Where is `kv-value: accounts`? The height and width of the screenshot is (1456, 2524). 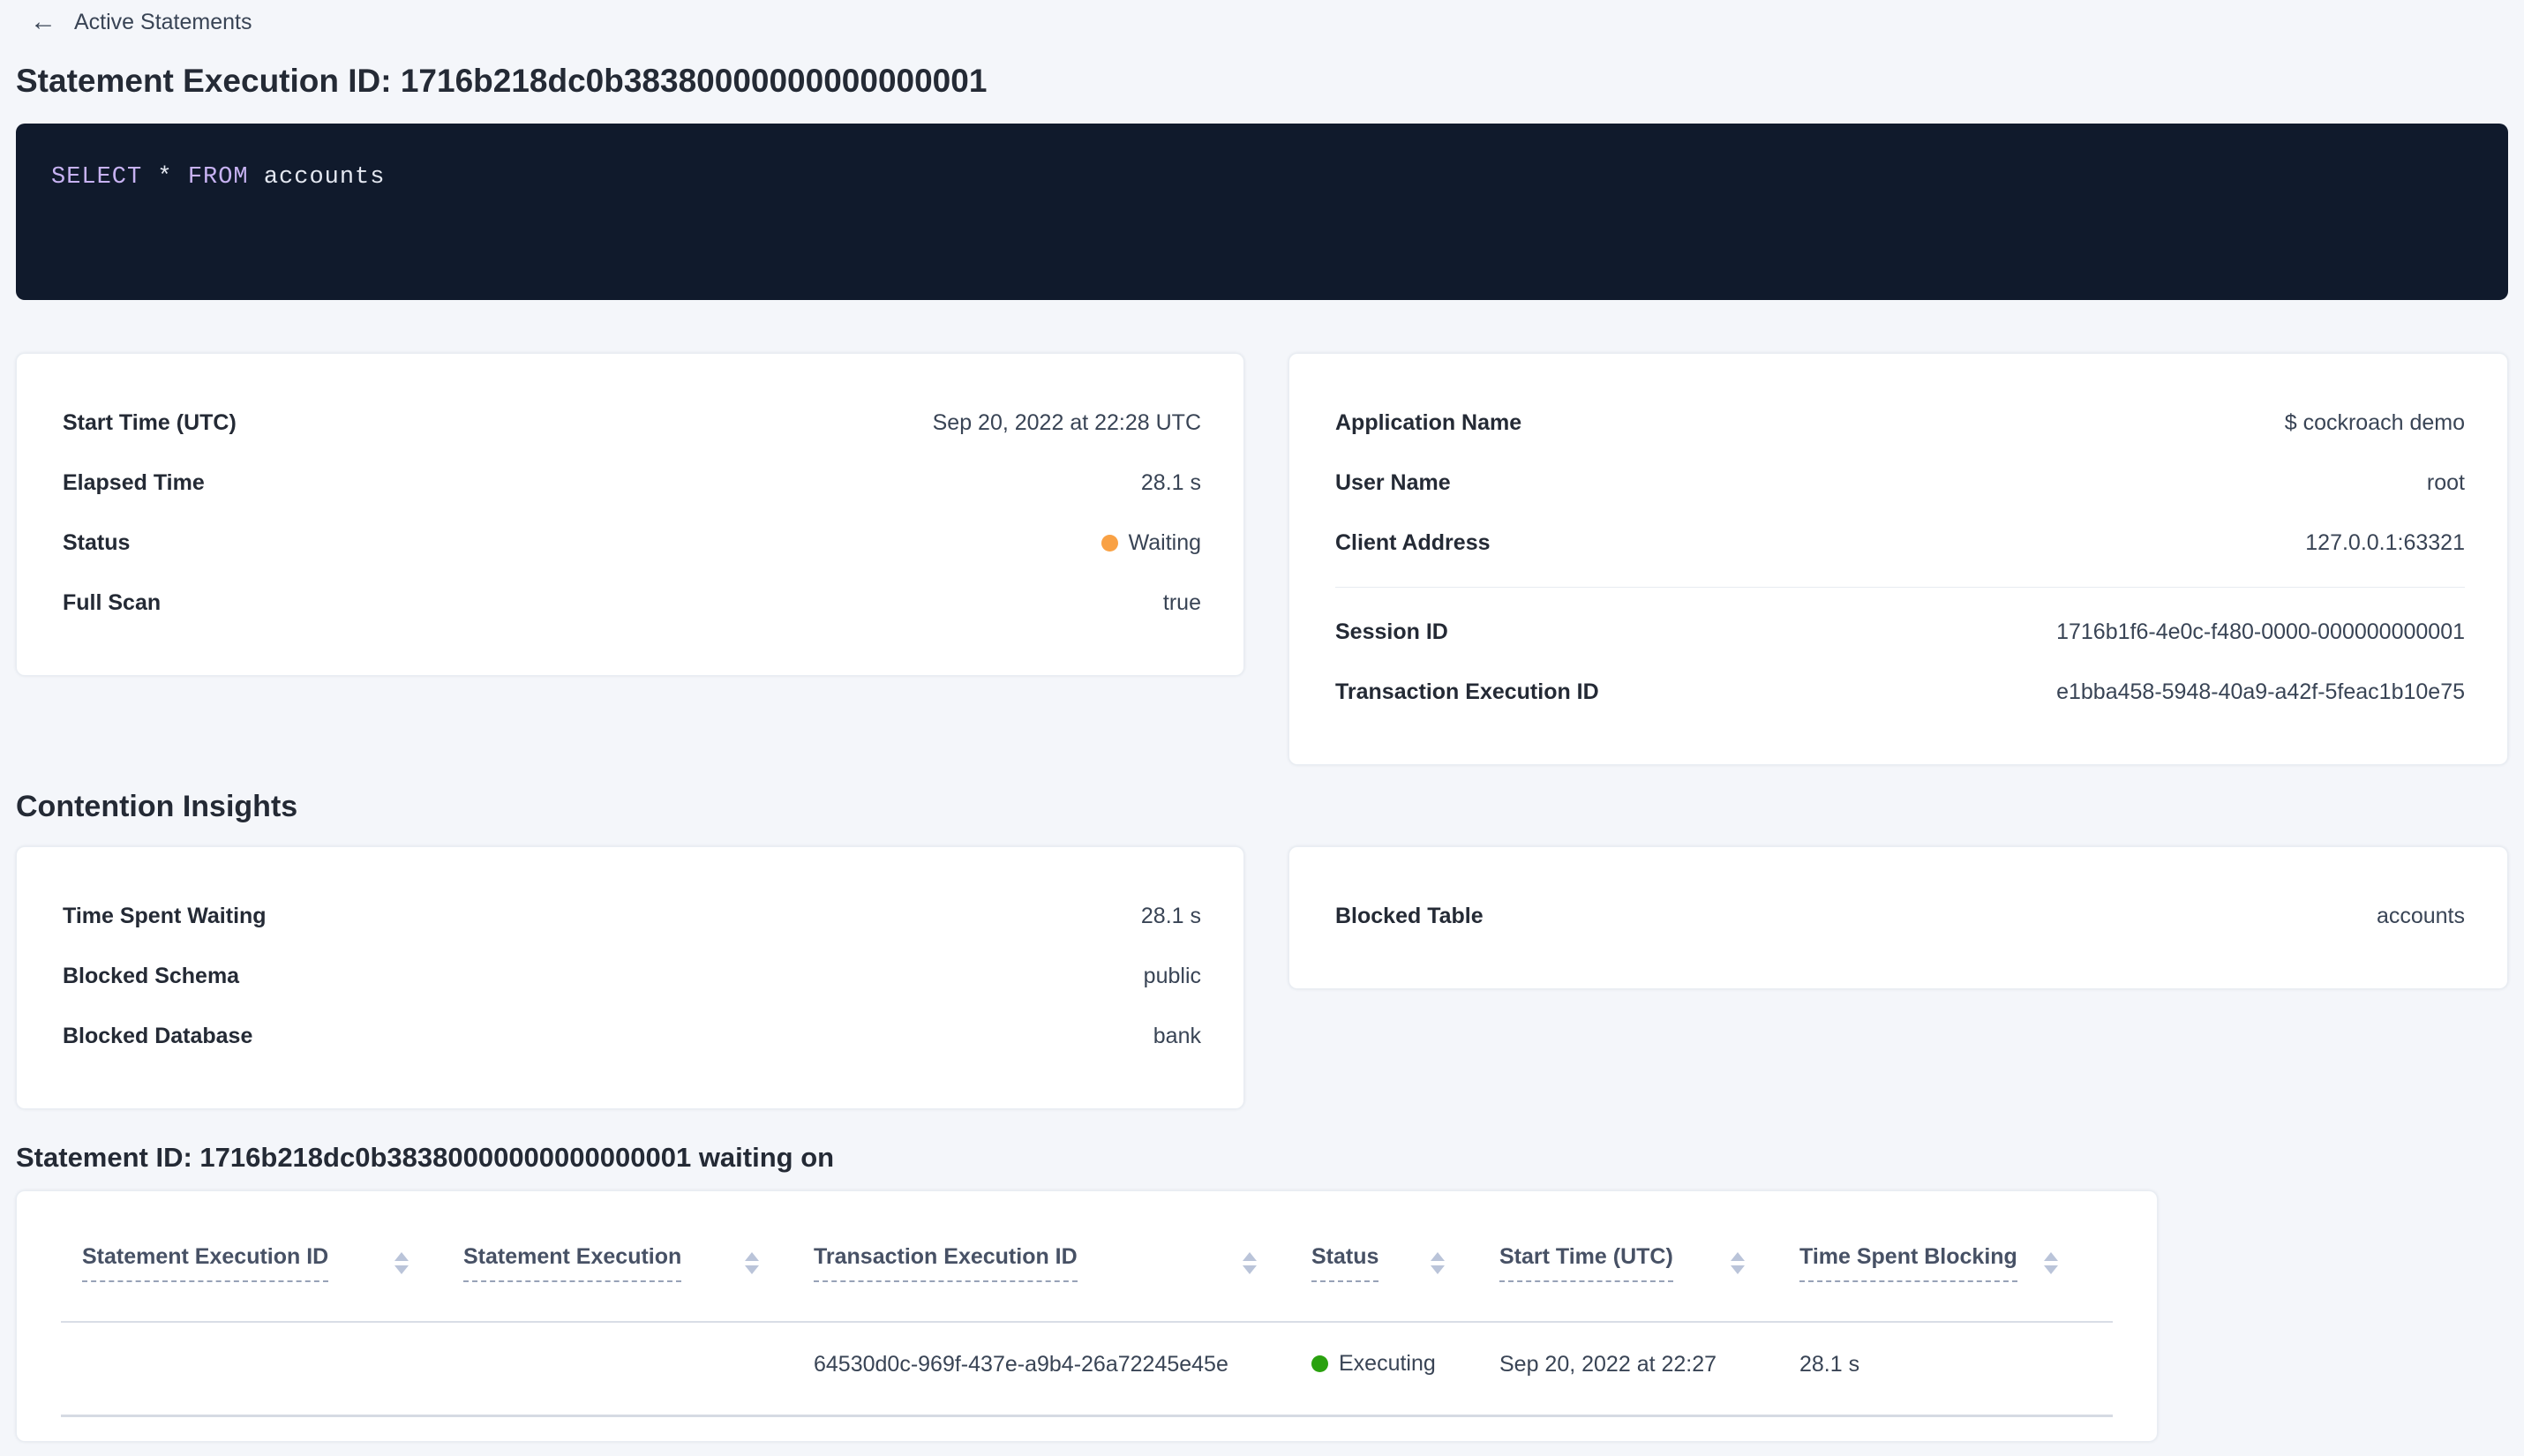
kv-value: accounts is located at coordinates (2420, 916).